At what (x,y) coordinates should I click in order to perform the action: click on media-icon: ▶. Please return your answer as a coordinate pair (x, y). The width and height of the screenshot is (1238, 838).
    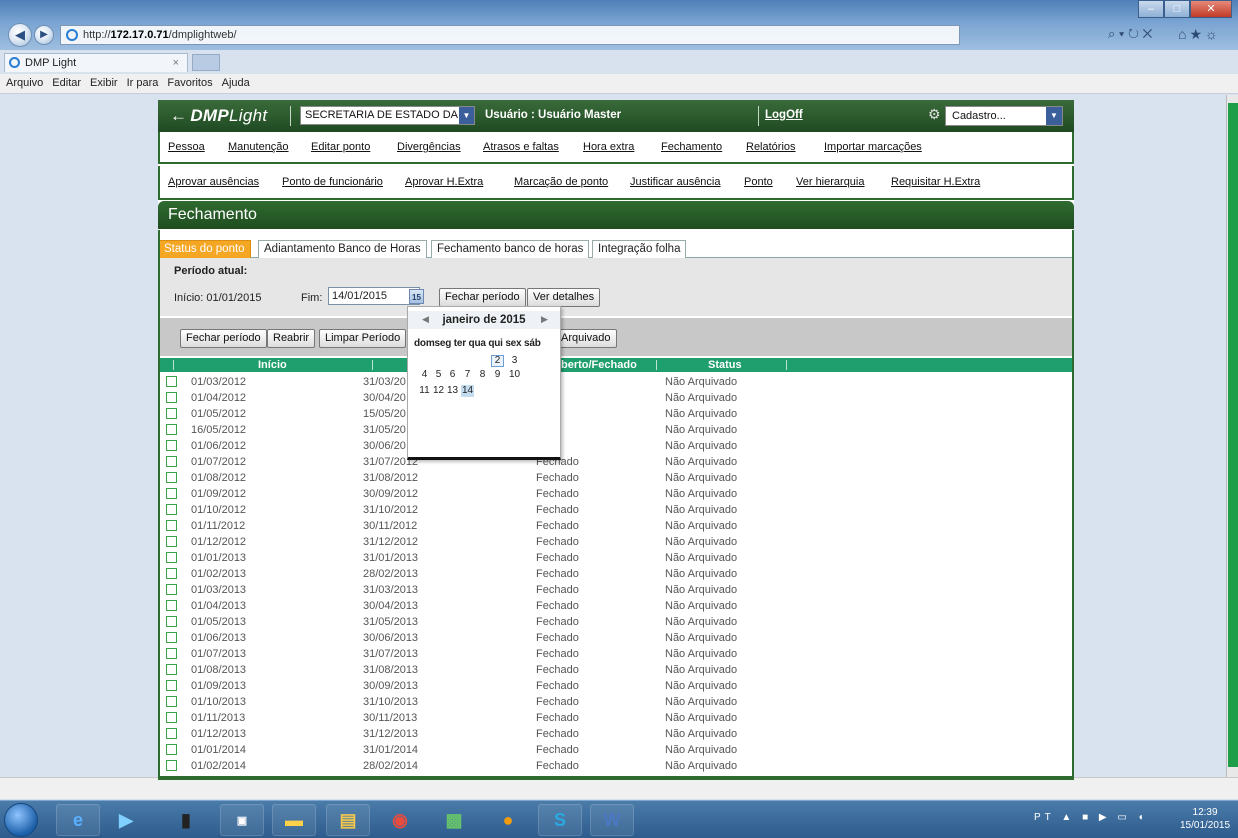
    Looking at the image, I should click on (126, 820).